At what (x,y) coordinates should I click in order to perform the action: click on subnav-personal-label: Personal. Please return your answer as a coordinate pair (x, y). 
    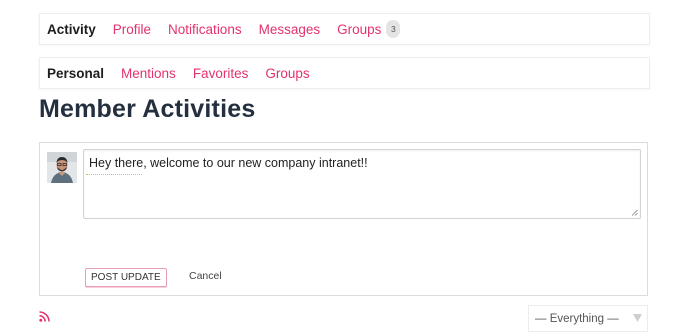
    Looking at the image, I should click on (76, 73).